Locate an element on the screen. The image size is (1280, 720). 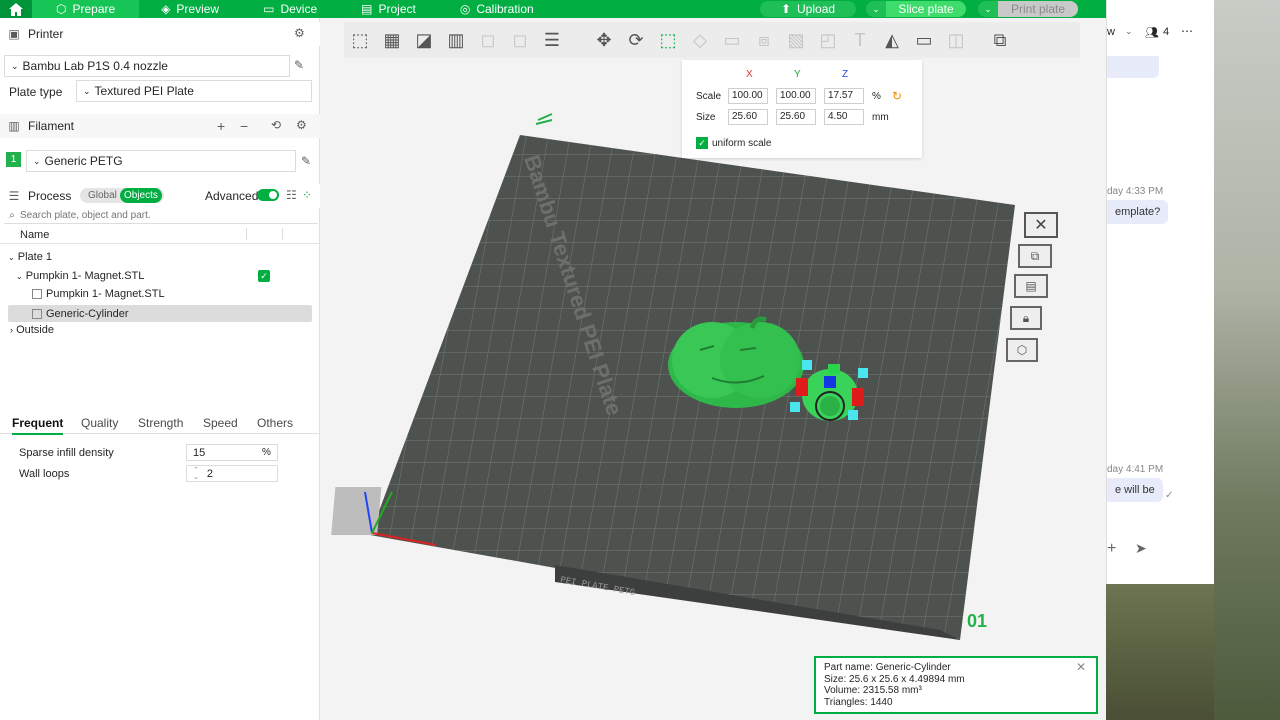
support-paint-button: ▧ is located at coordinates (796, 40).